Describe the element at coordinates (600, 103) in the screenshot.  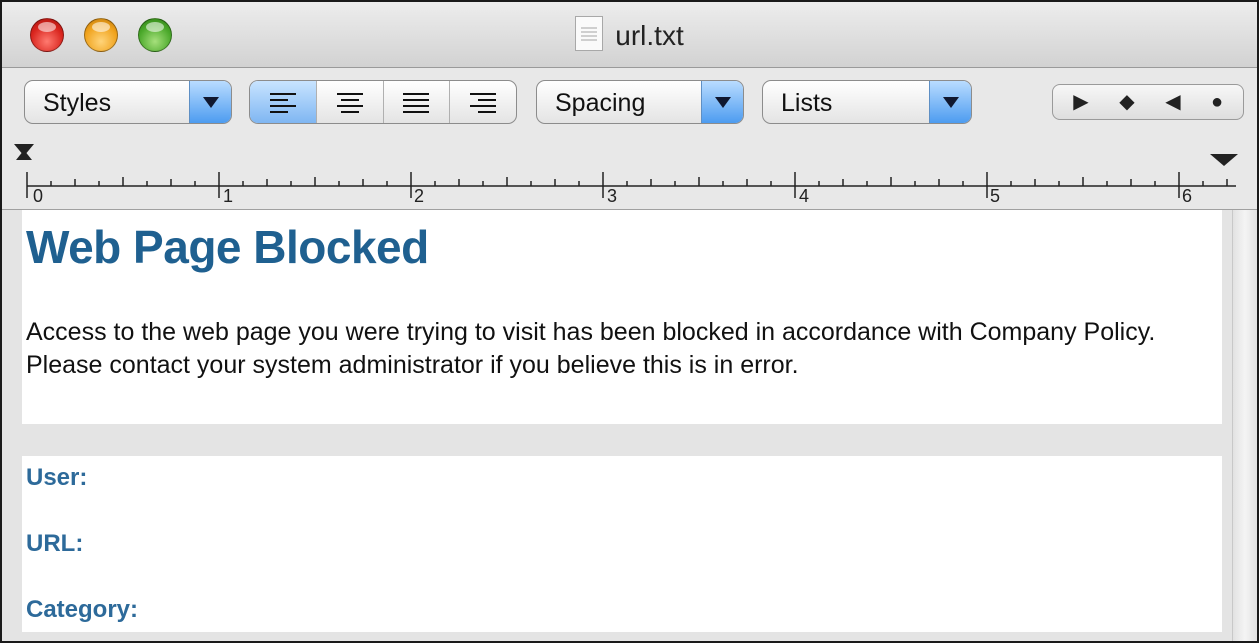
I see `spacing-dropdown-label: Spacing` at that location.